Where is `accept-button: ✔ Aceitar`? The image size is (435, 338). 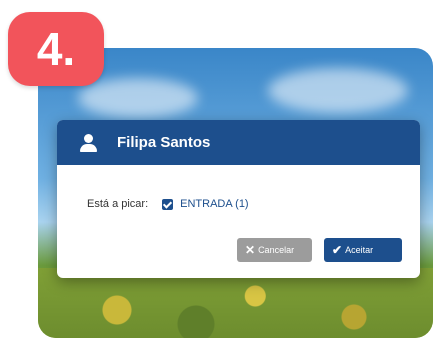
accept-button: ✔ Aceitar is located at coordinates (363, 250).